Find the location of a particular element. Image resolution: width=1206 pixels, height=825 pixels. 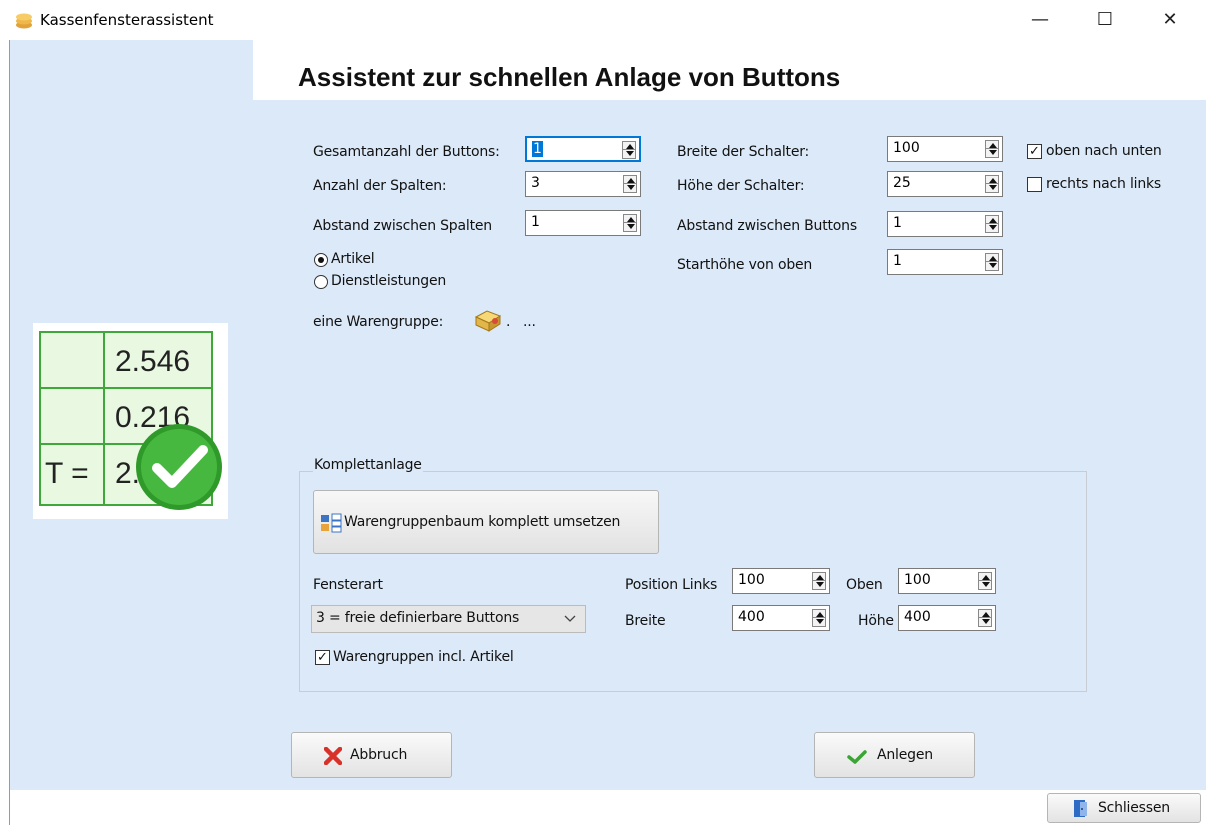

gesamtanzahl-input: 1 is located at coordinates (583, 149).